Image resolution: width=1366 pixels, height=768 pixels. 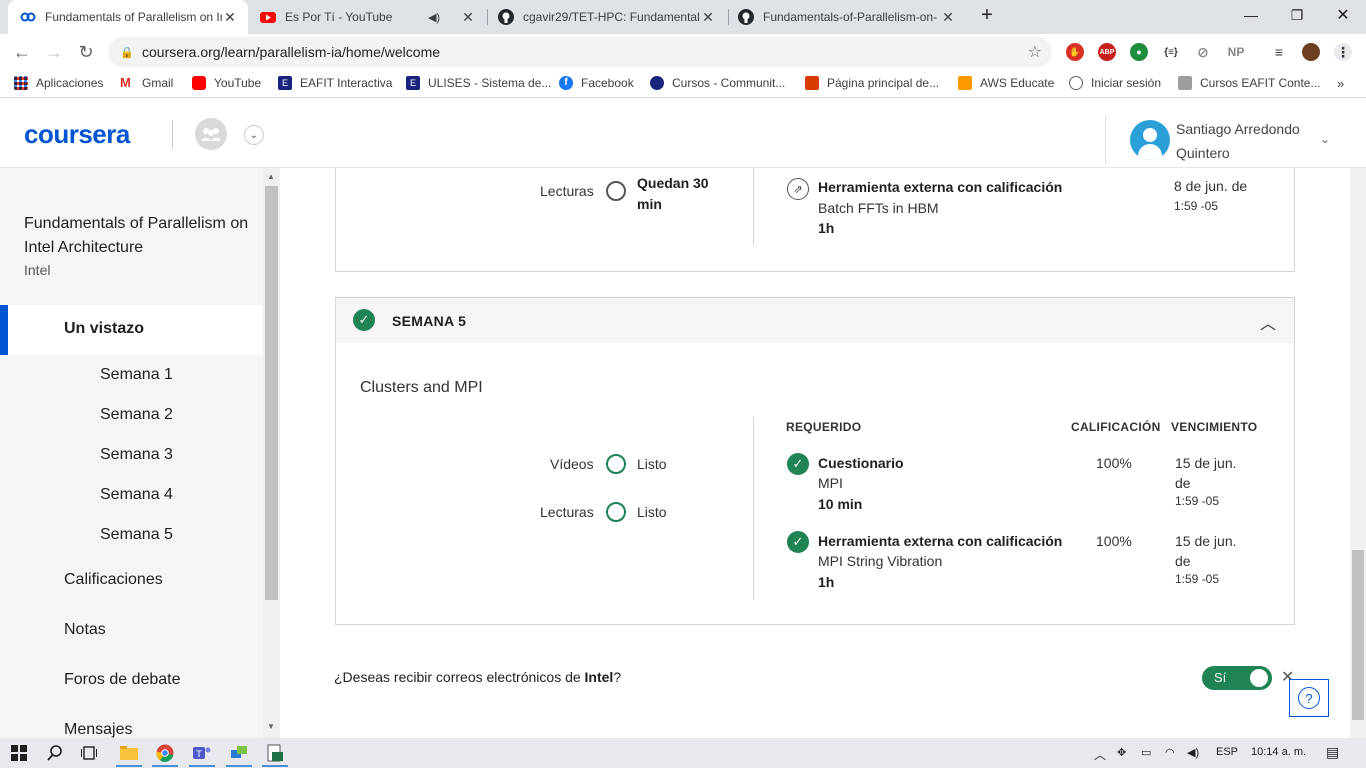 What do you see at coordinates (136, 375) in the screenshot?
I see `sidebar-item-week-1: Semana 1` at bounding box center [136, 375].